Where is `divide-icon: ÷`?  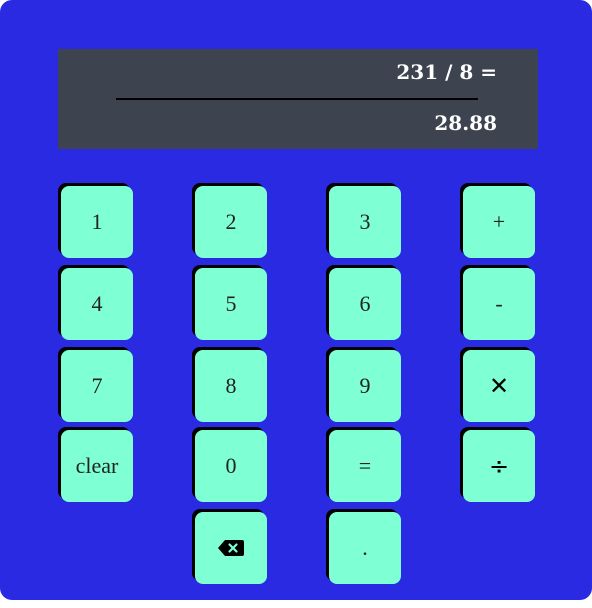
divide-icon: ÷ is located at coordinates (499, 466).